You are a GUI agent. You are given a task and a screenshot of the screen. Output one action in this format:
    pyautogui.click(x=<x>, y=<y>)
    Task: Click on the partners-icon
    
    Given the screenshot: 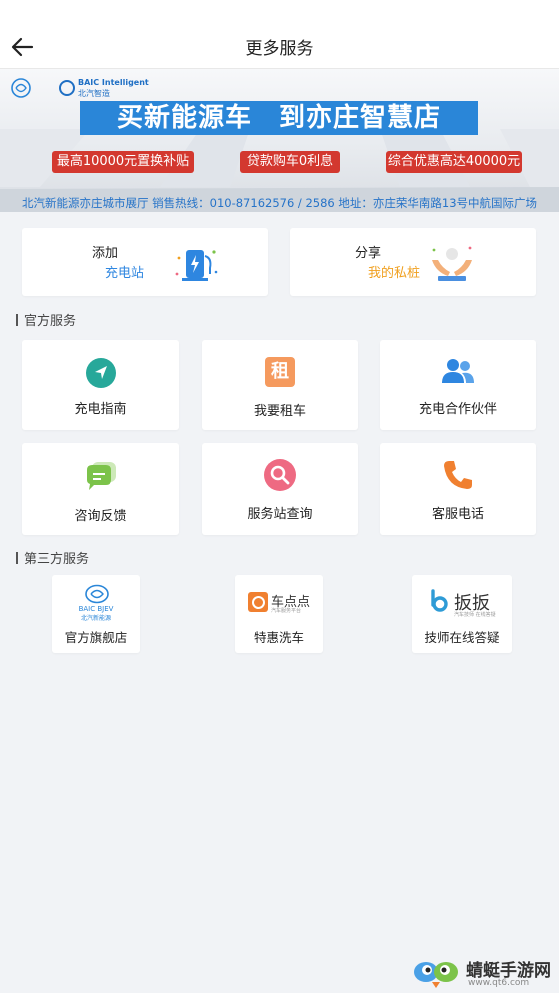 What is the action you would take?
    pyautogui.click(x=458, y=371)
    